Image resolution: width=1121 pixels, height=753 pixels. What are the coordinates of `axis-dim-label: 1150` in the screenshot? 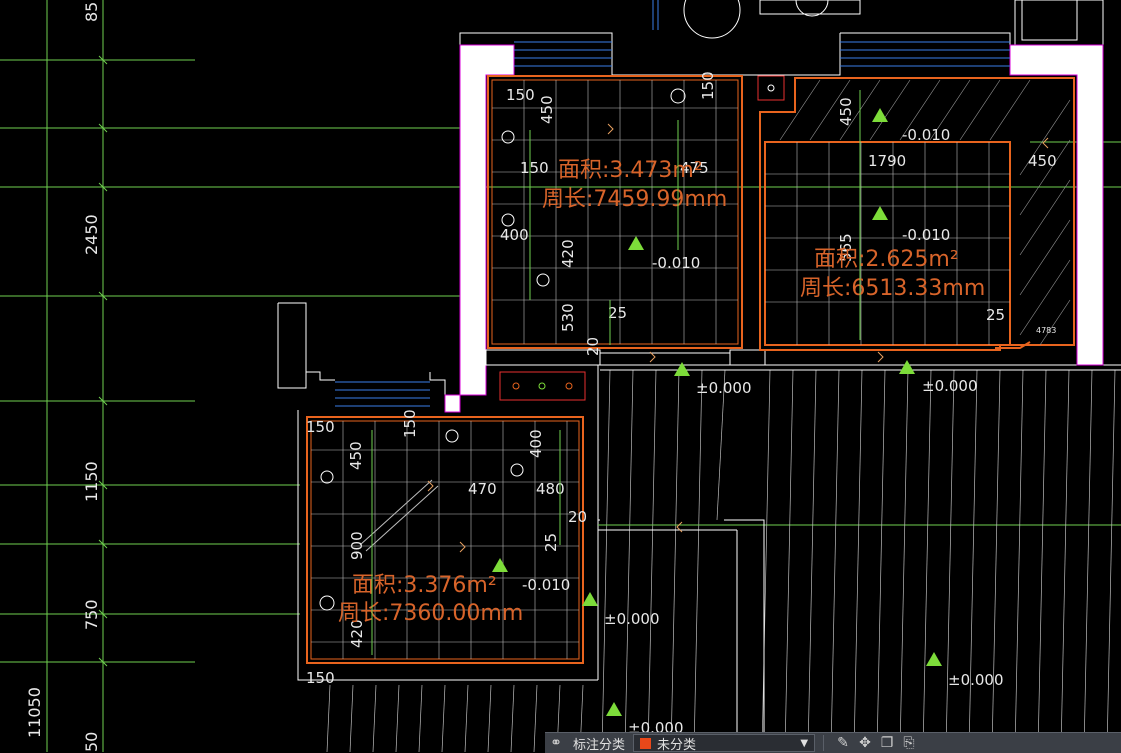 It's located at (91, 481).